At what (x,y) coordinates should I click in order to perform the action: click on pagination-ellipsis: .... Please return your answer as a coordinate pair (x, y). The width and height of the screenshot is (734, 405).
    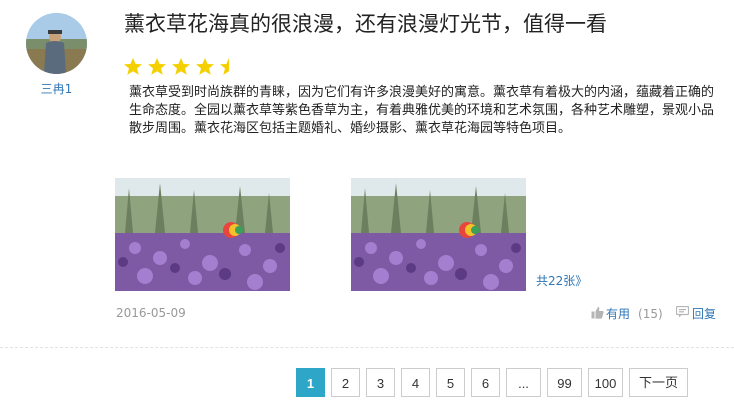
    Looking at the image, I should click on (523, 382).